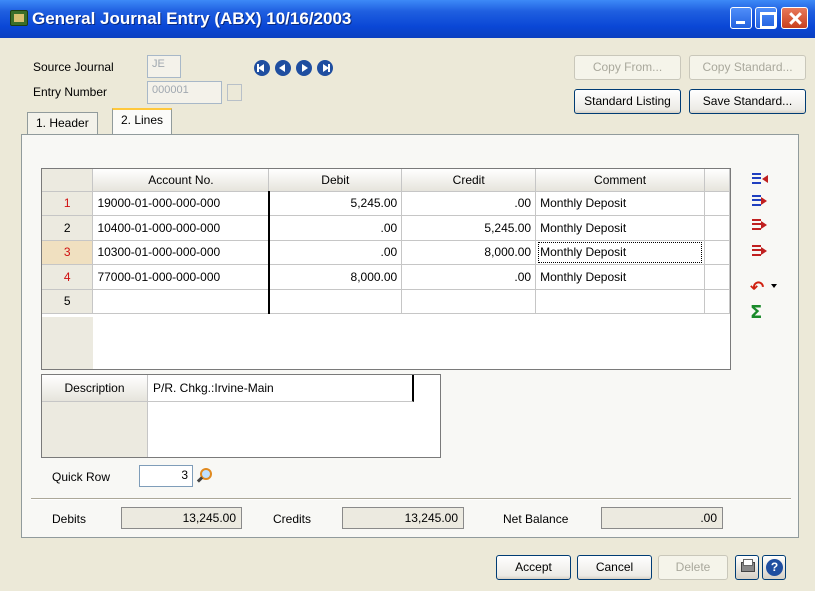 Image resolution: width=815 pixels, height=591 pixels. I want to click on credit-cell: 8,000.00, so click(469, 252).